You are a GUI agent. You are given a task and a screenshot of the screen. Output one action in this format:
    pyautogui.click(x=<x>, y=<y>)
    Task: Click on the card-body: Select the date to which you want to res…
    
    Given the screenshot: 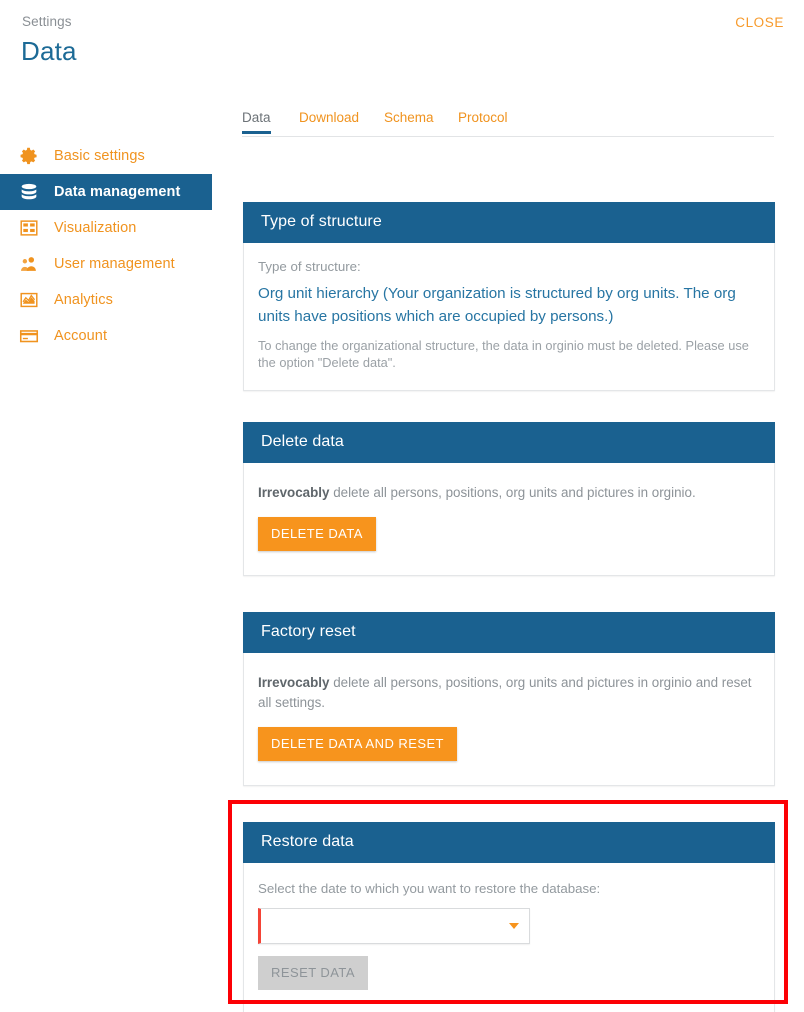 What is the action you would take?
    pyautogui.click(x=509, y=937)
    